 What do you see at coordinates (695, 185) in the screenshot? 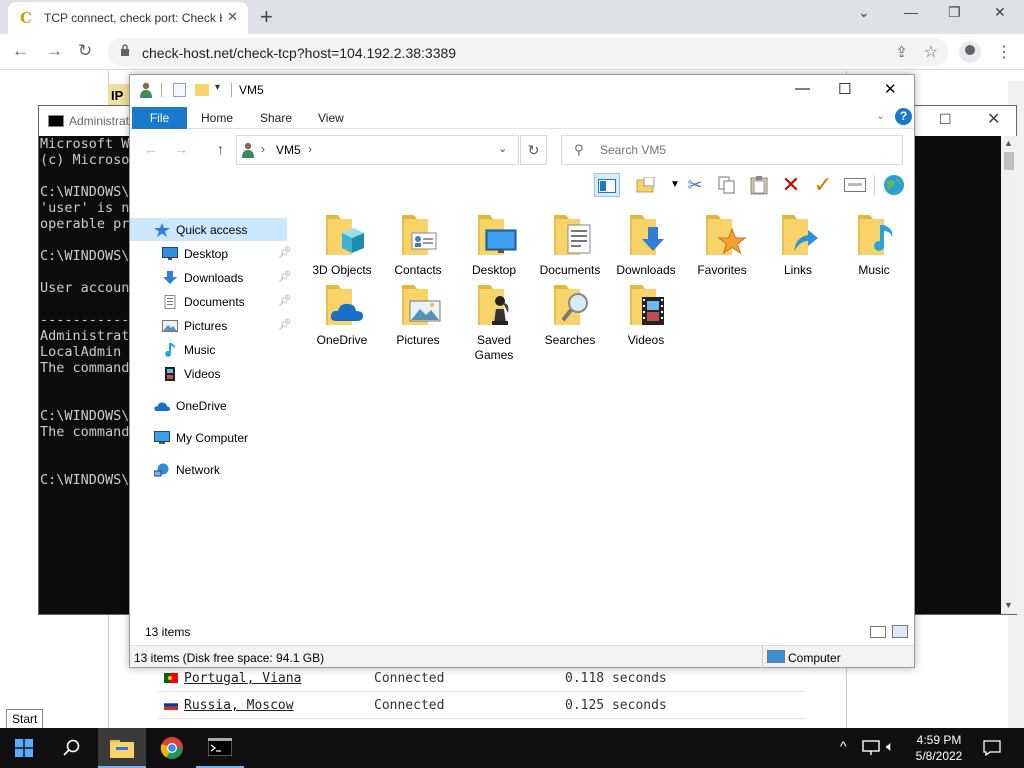
I see `cut-icon: ✂` at bounding box center [695, 185].